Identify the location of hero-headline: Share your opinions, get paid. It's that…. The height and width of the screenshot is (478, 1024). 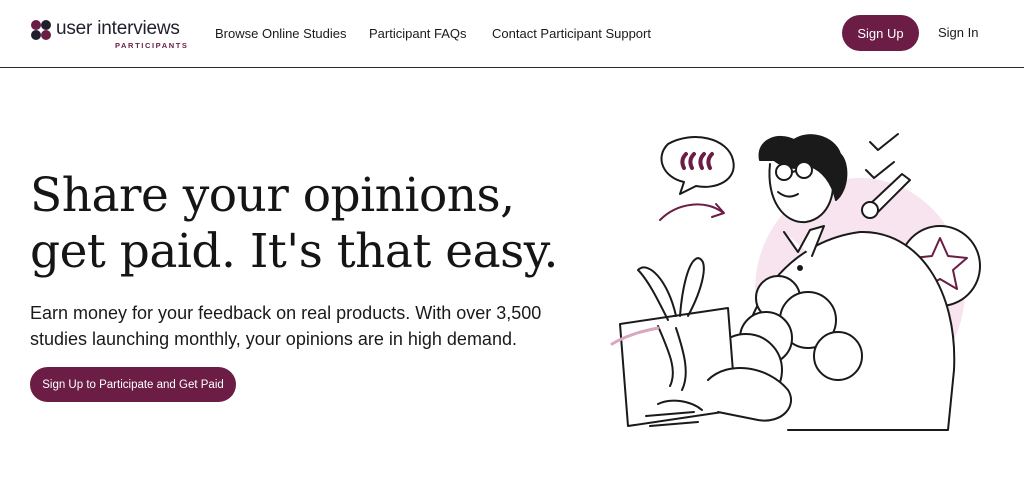
(310, 224).